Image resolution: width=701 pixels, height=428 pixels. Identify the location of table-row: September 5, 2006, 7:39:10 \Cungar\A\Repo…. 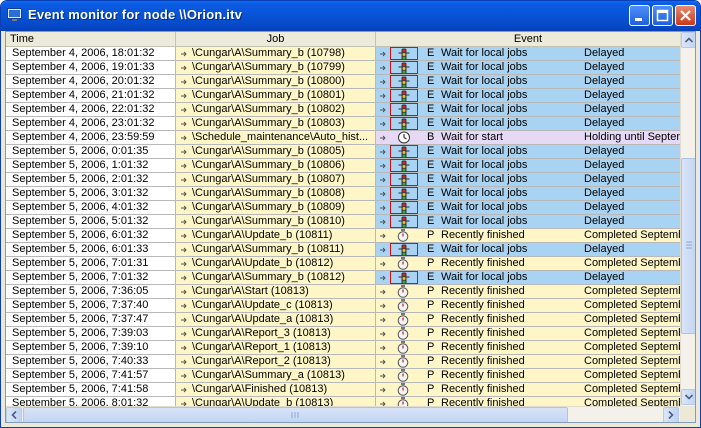
(343, 348).